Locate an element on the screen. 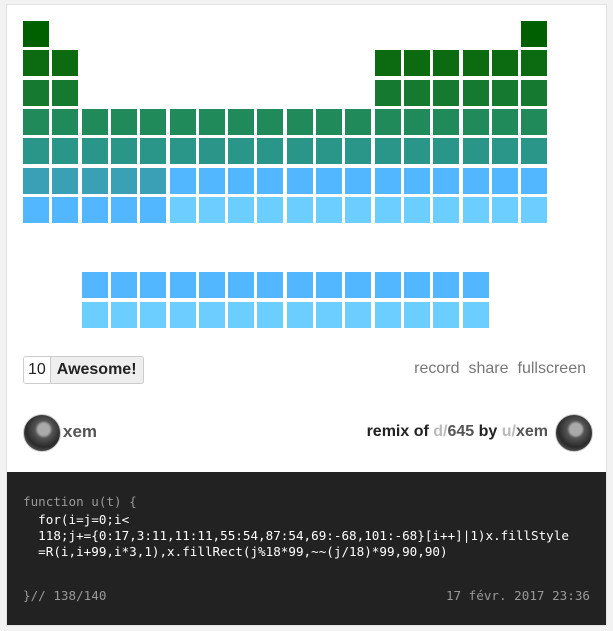 This screenshot has width=613, height=631. code-line-2: for(i=j=0;i< is located at coordinates (76, 519).